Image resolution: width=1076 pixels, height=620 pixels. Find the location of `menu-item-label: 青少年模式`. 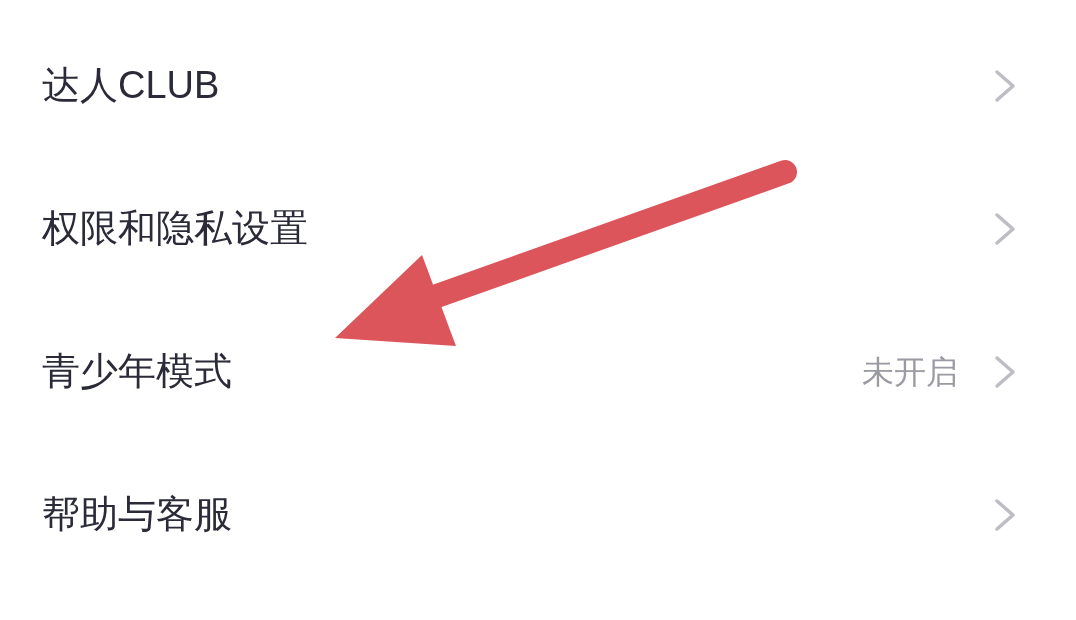

menu-item-label: 青少年模式 is located at coordinates (137, 371).